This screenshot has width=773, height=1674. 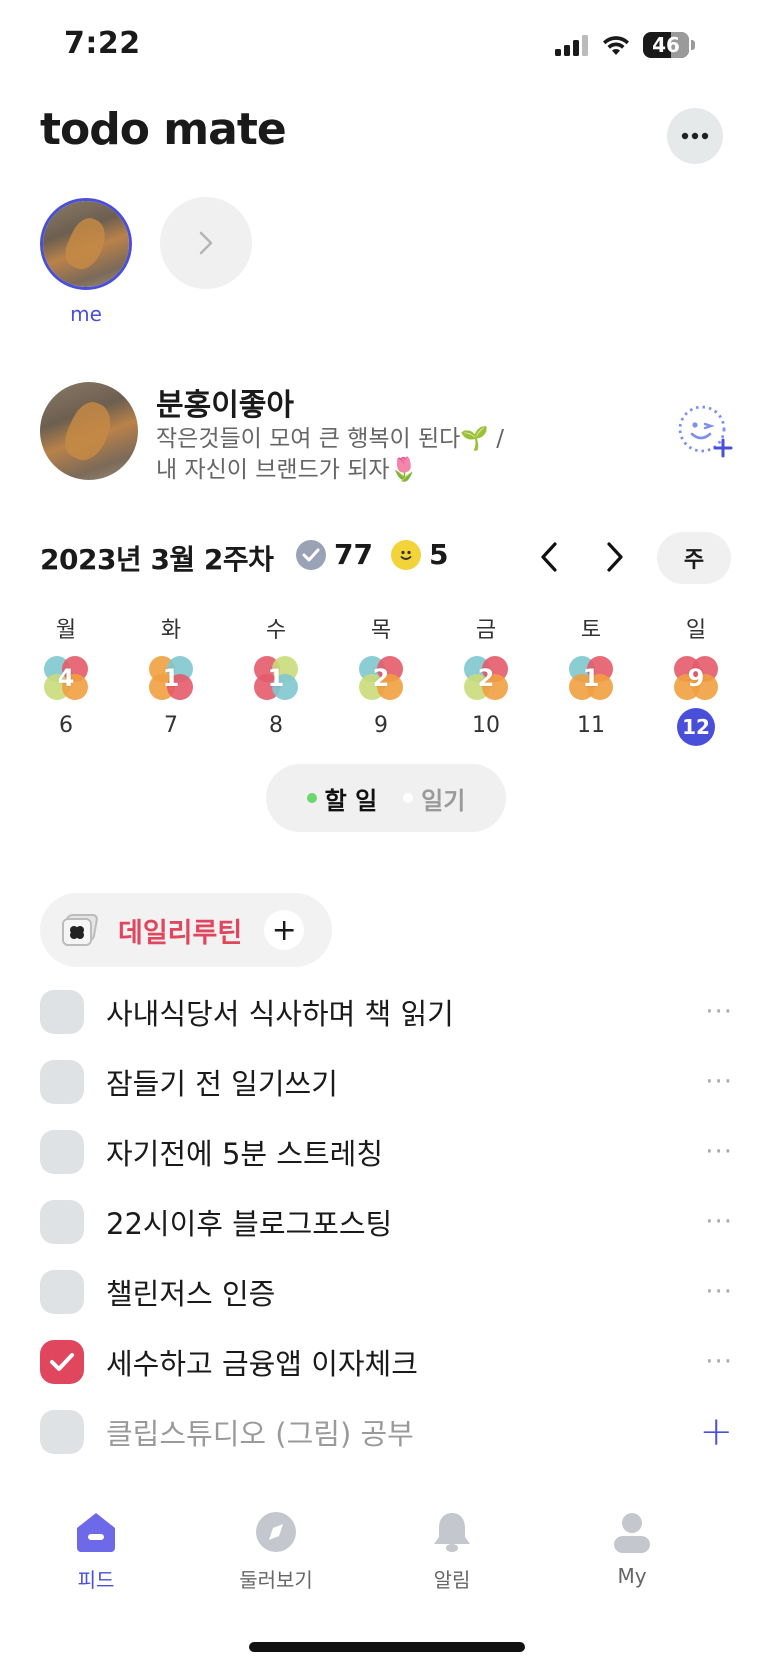 I want to click on day-date: 10, so click(x=486, y=725).